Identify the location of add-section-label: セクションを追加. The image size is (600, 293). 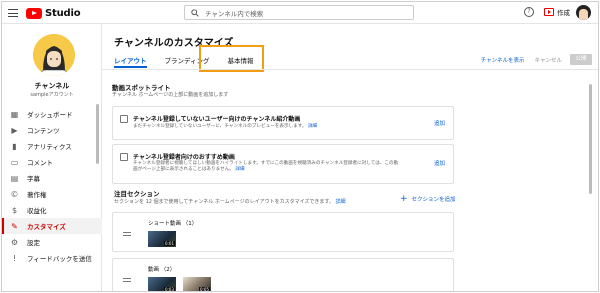
(433, 200).